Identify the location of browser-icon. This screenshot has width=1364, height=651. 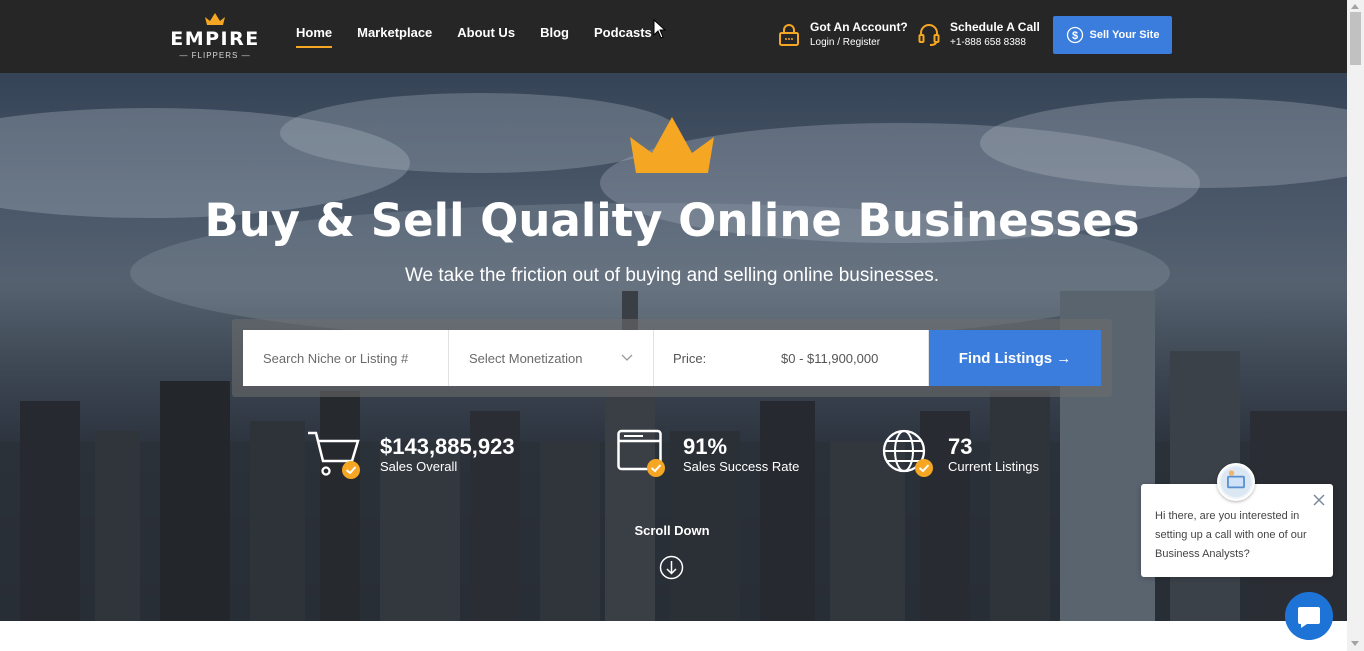
(641, 454).